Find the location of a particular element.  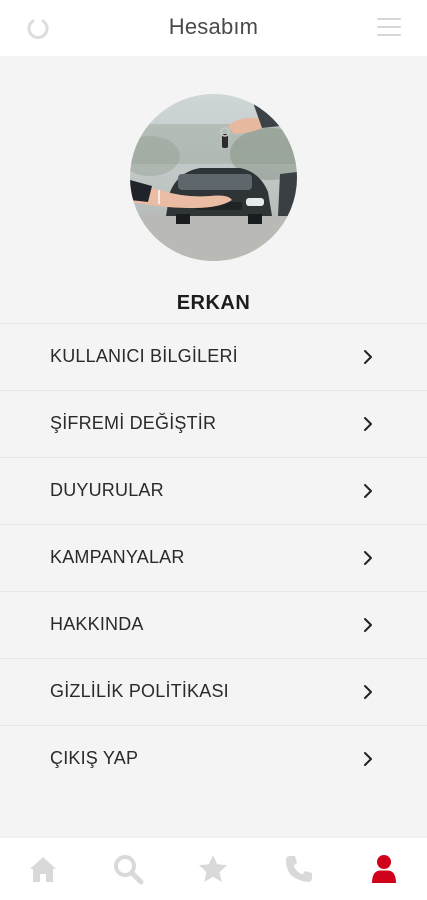

home-icon is located at coordinates (43, 869).